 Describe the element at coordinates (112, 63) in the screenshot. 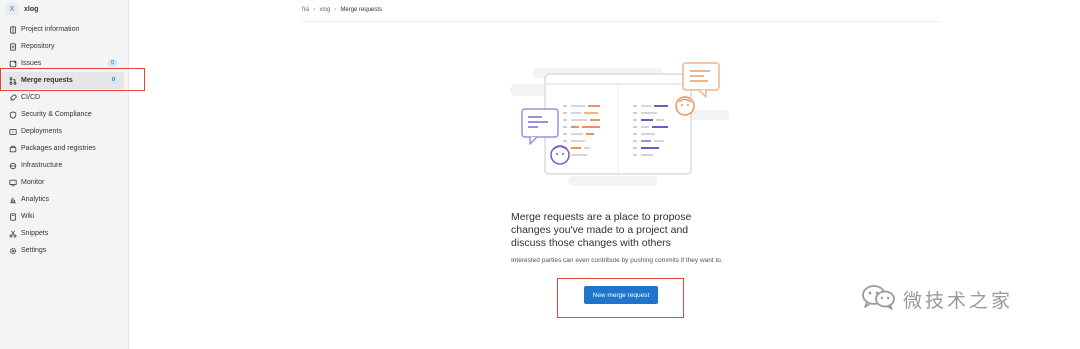

I see `issues-count-badge: 0` at that location.